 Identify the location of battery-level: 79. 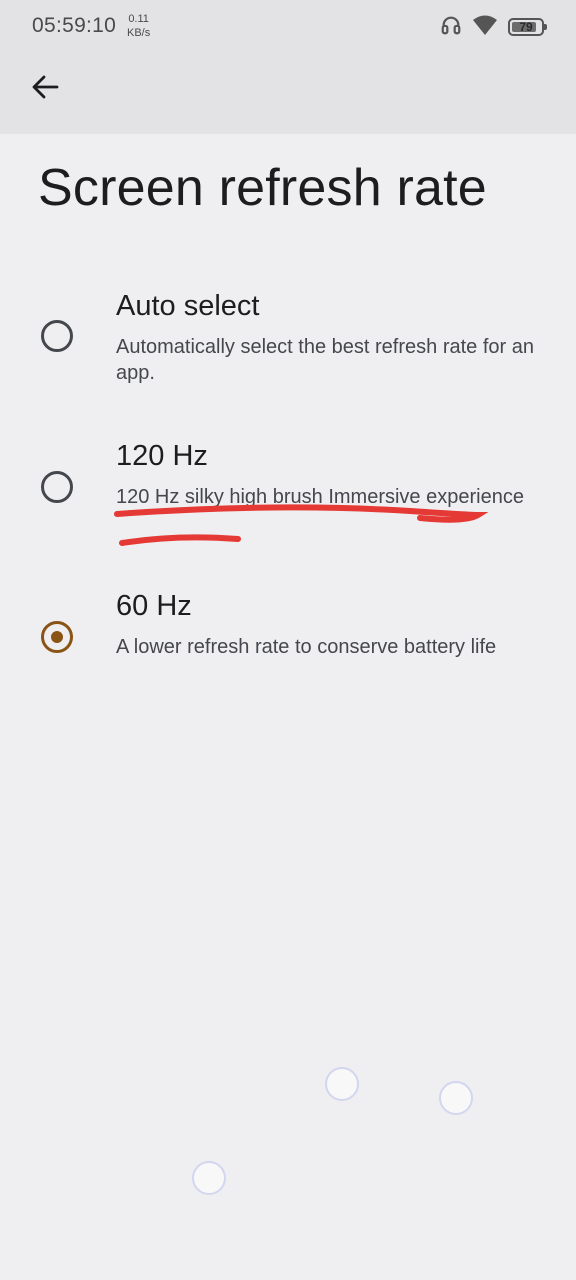
(526, 27).